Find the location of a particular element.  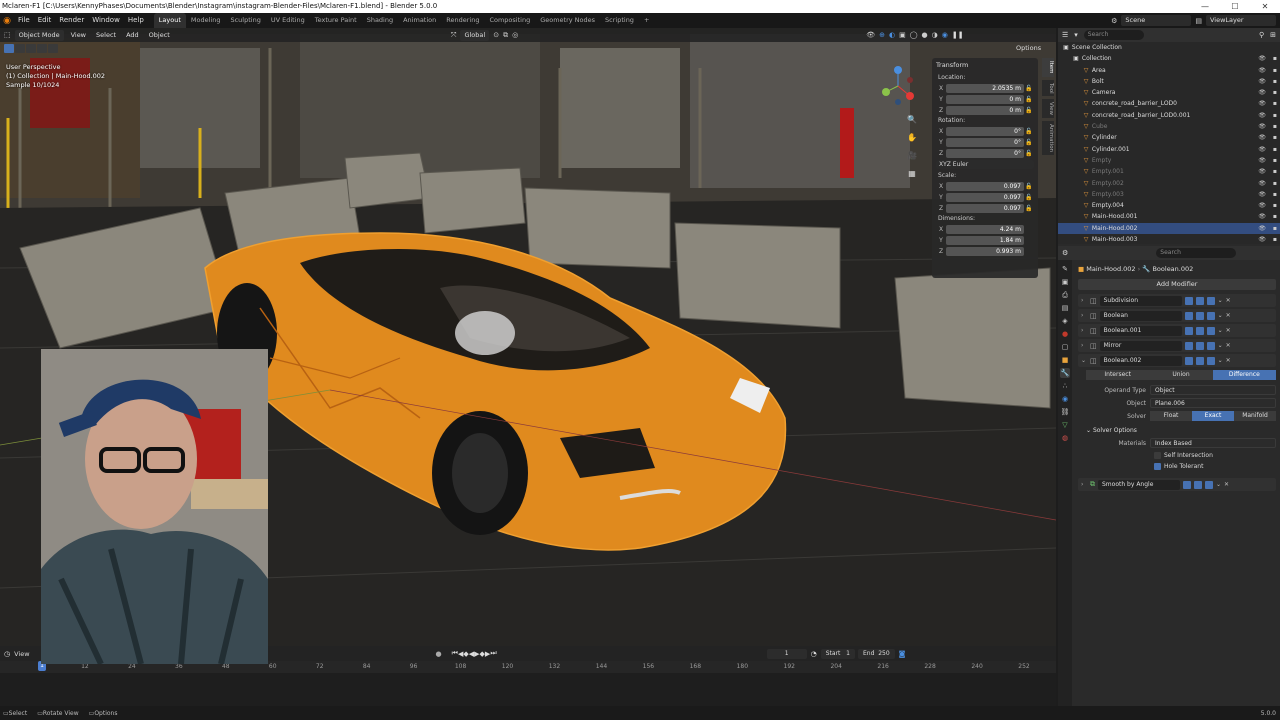

rotation-x-field: 0° is located at coordinates (985, 131).